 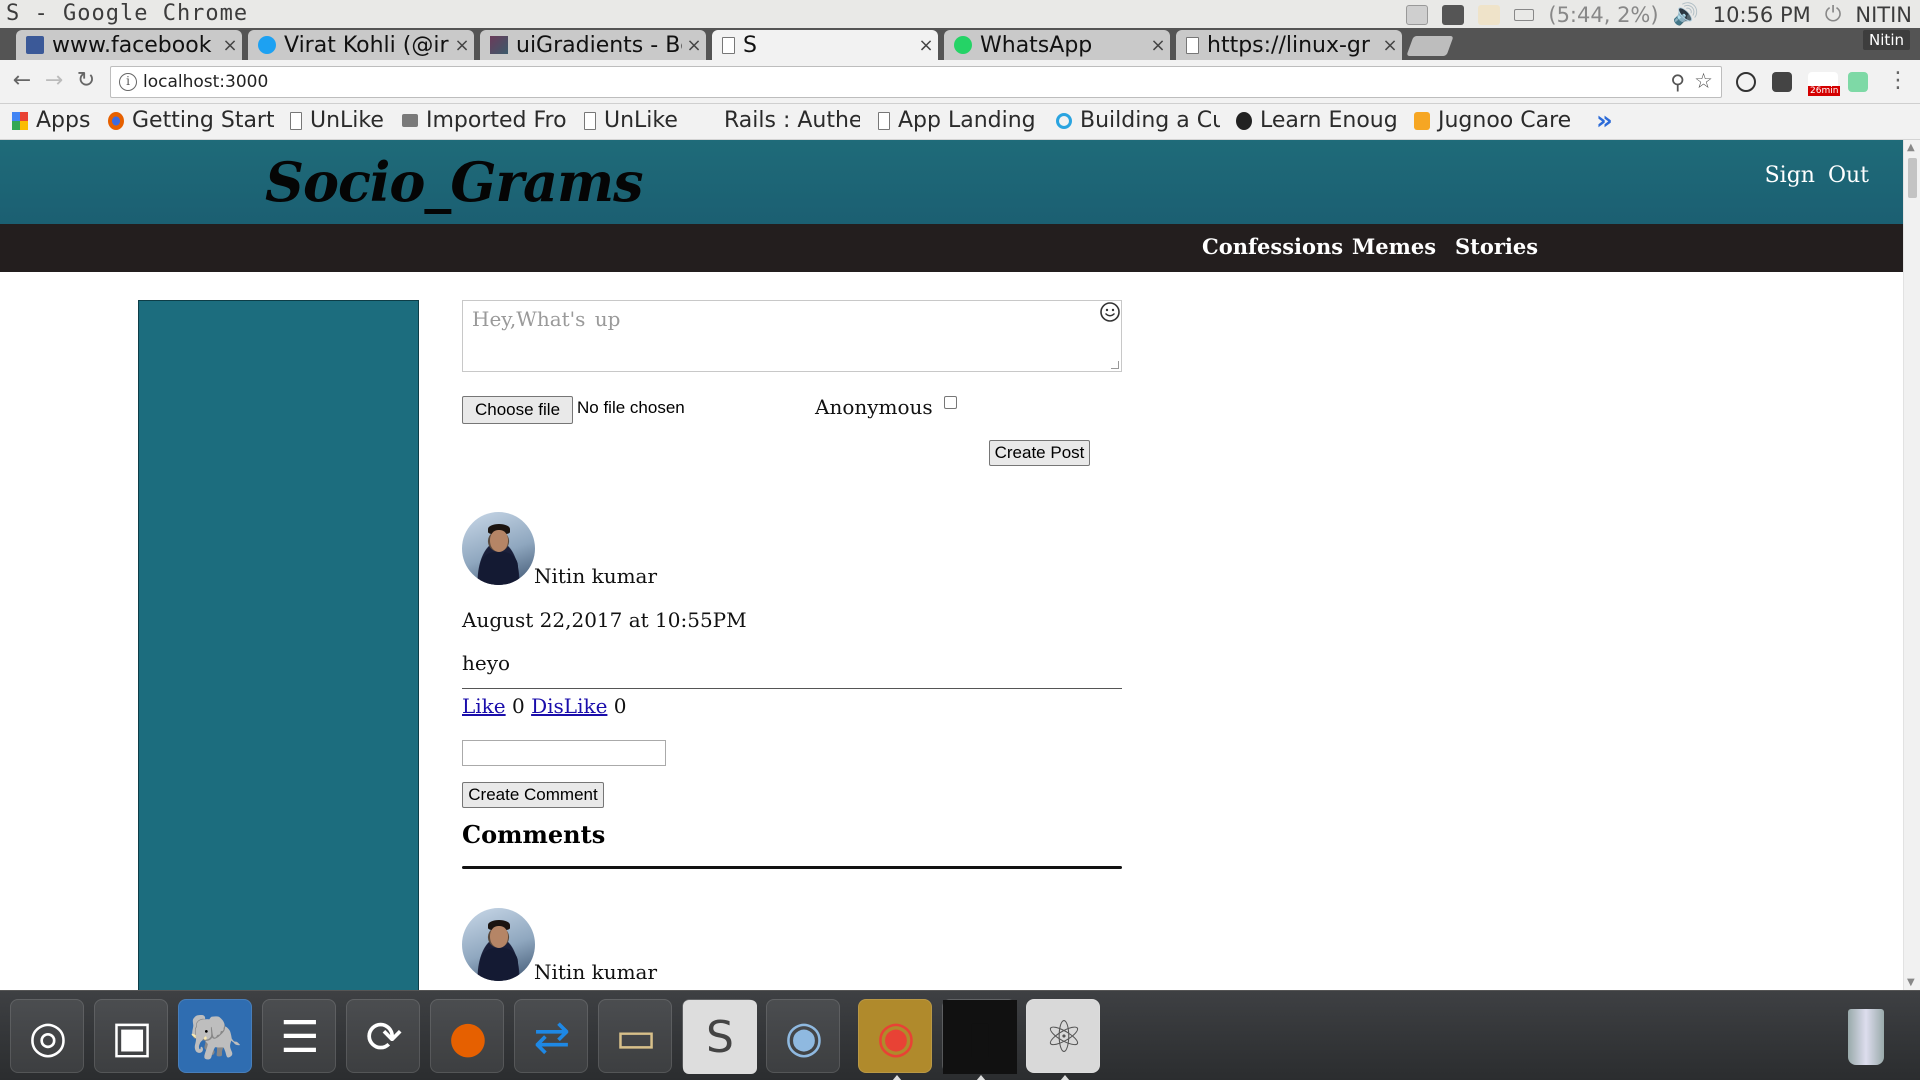 What do you see at coordinates (1911, 565) in the screenshot?
I see `page-scrollbar: ▲ ▼` at bounding box center [1911, 565].